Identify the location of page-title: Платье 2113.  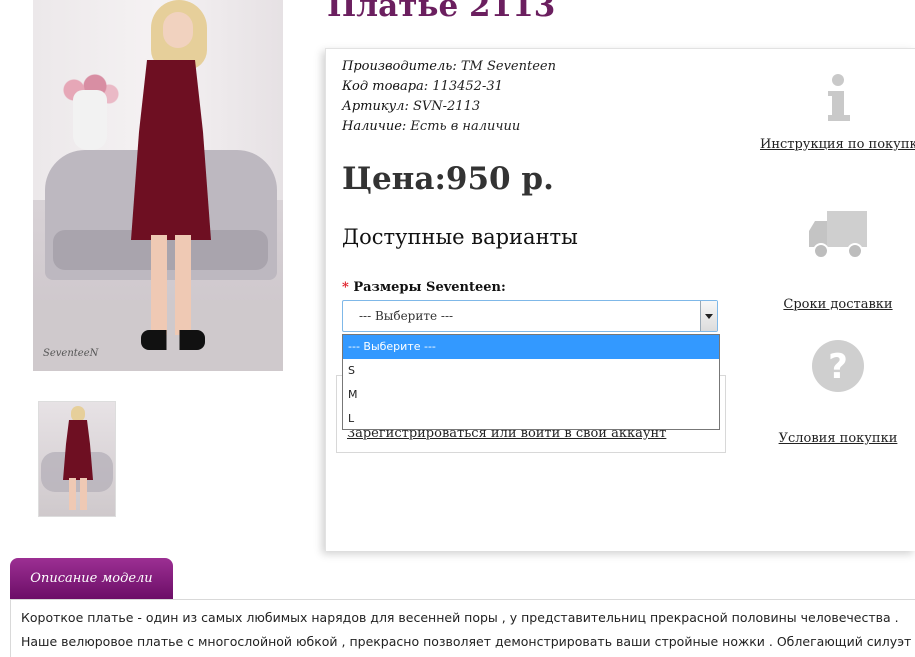
(441, 12).